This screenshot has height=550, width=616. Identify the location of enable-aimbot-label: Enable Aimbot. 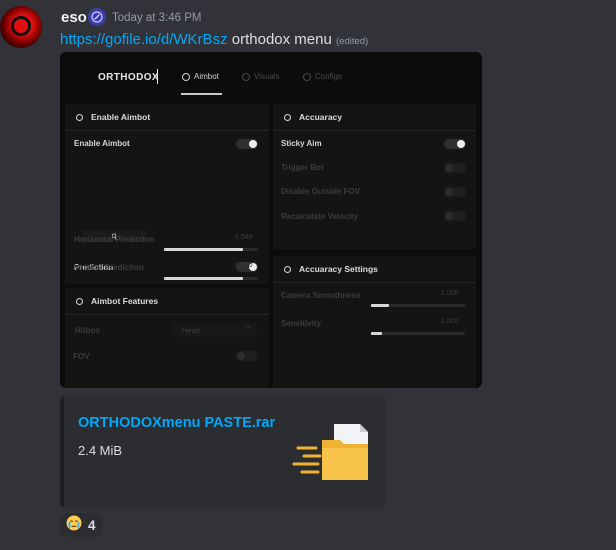
(102, 143).